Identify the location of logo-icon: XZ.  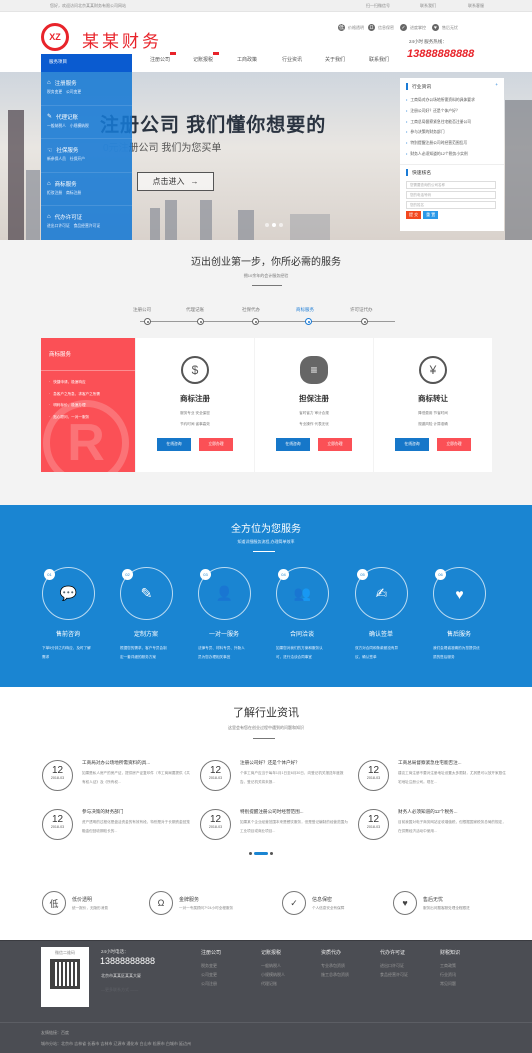
(55, 37).